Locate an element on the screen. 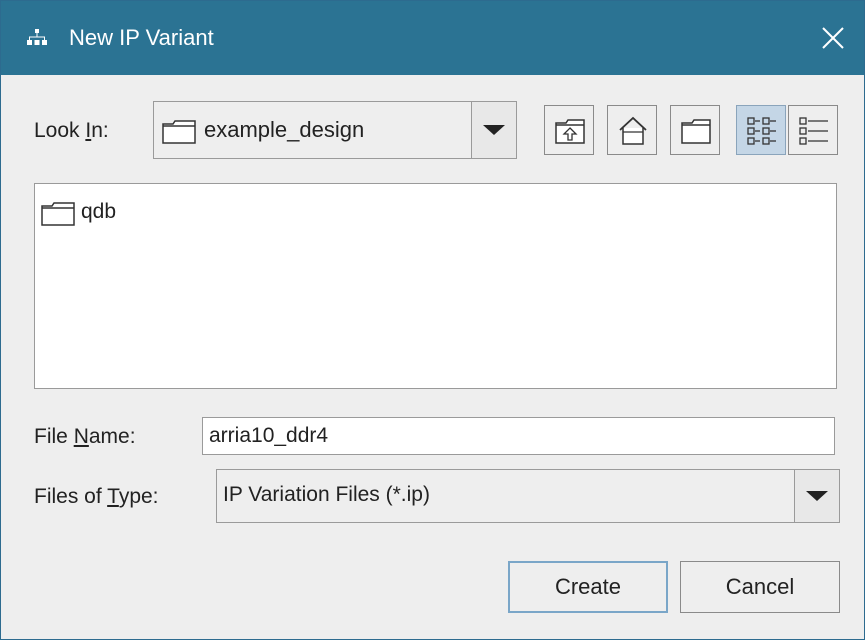  new-folder-button is located at coordinates (695, 130).